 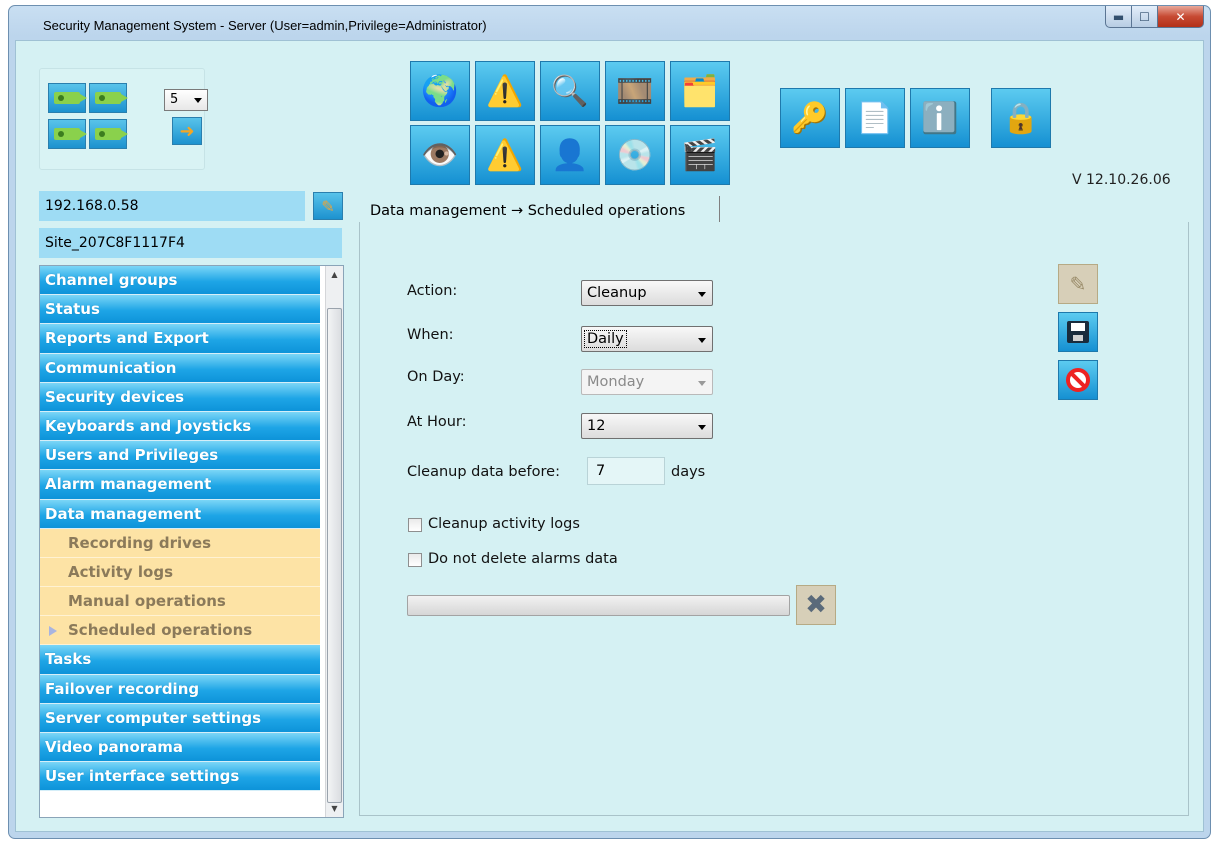 I want to click on toolbar-film-edit-button: 🎬, so click(x=700, y=155).